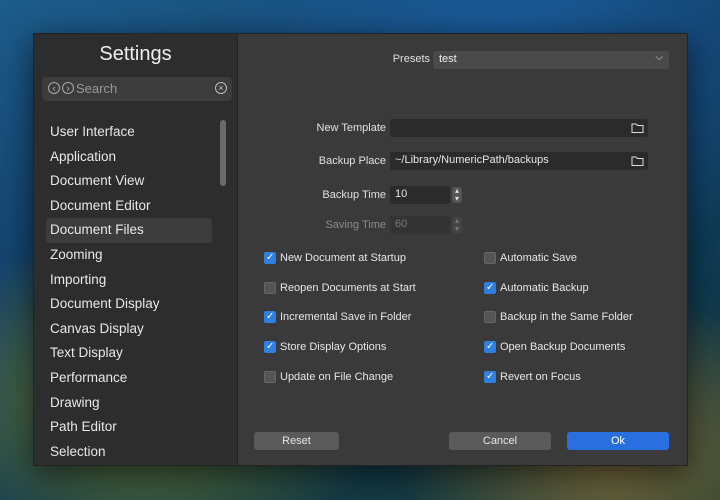  Describe the element at coordinates (448, 59) in the screenshot. I see `presets-value: test` at that location.